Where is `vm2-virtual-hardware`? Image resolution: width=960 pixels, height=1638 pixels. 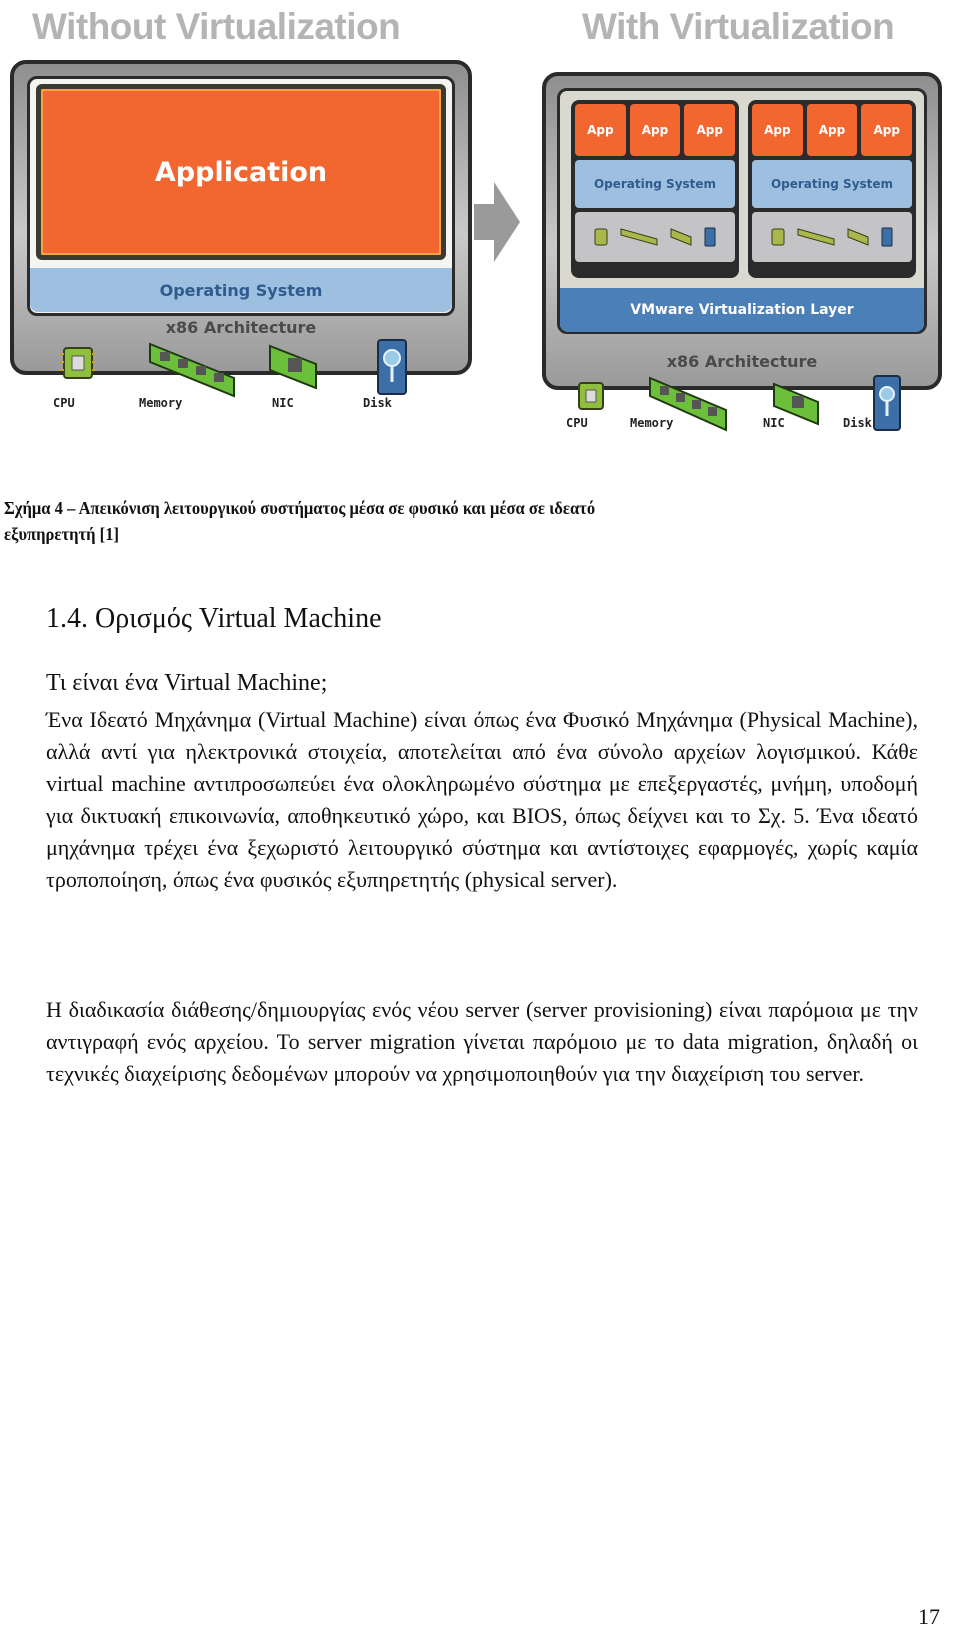 vm2-virtual-hardware is located at coordinates (832, 237).